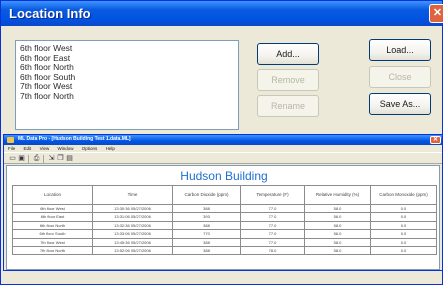  I want to click on cell-co2: 770, so click(206, 234).